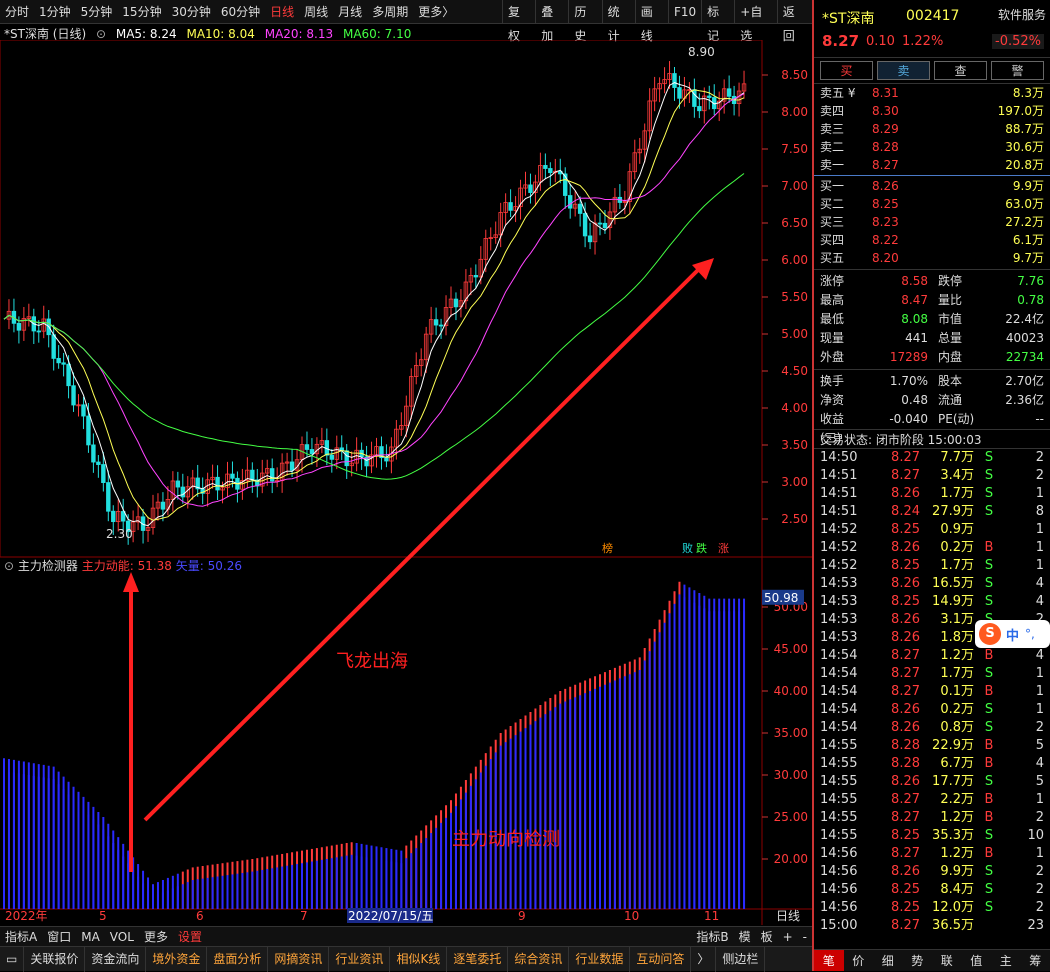  What do you see at coordinates (888, 960) in the screenshot?
I see `quote-tab: 细` at bounding box center [888, 960].